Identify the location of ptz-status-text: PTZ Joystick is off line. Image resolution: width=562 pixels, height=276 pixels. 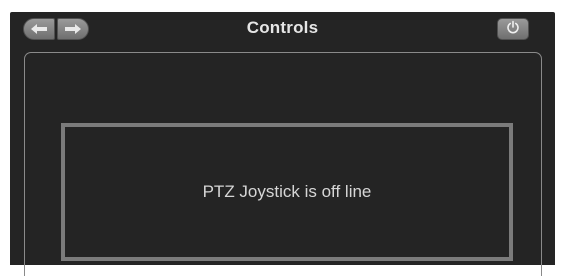
(287, 191).